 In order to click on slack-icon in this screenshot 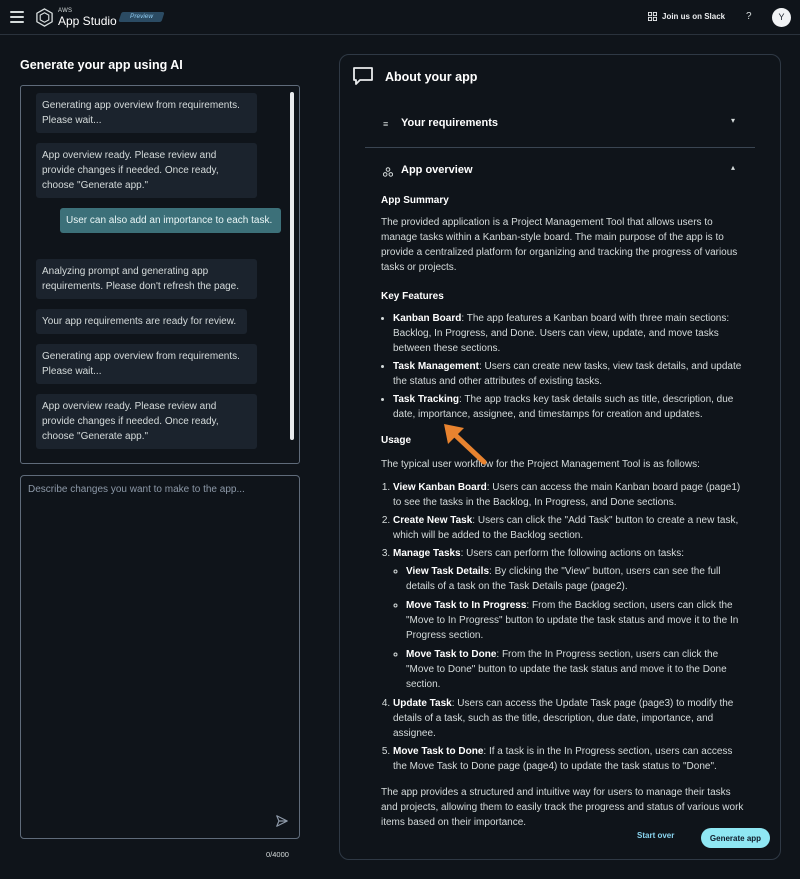, I will do `click(652, 16)`.